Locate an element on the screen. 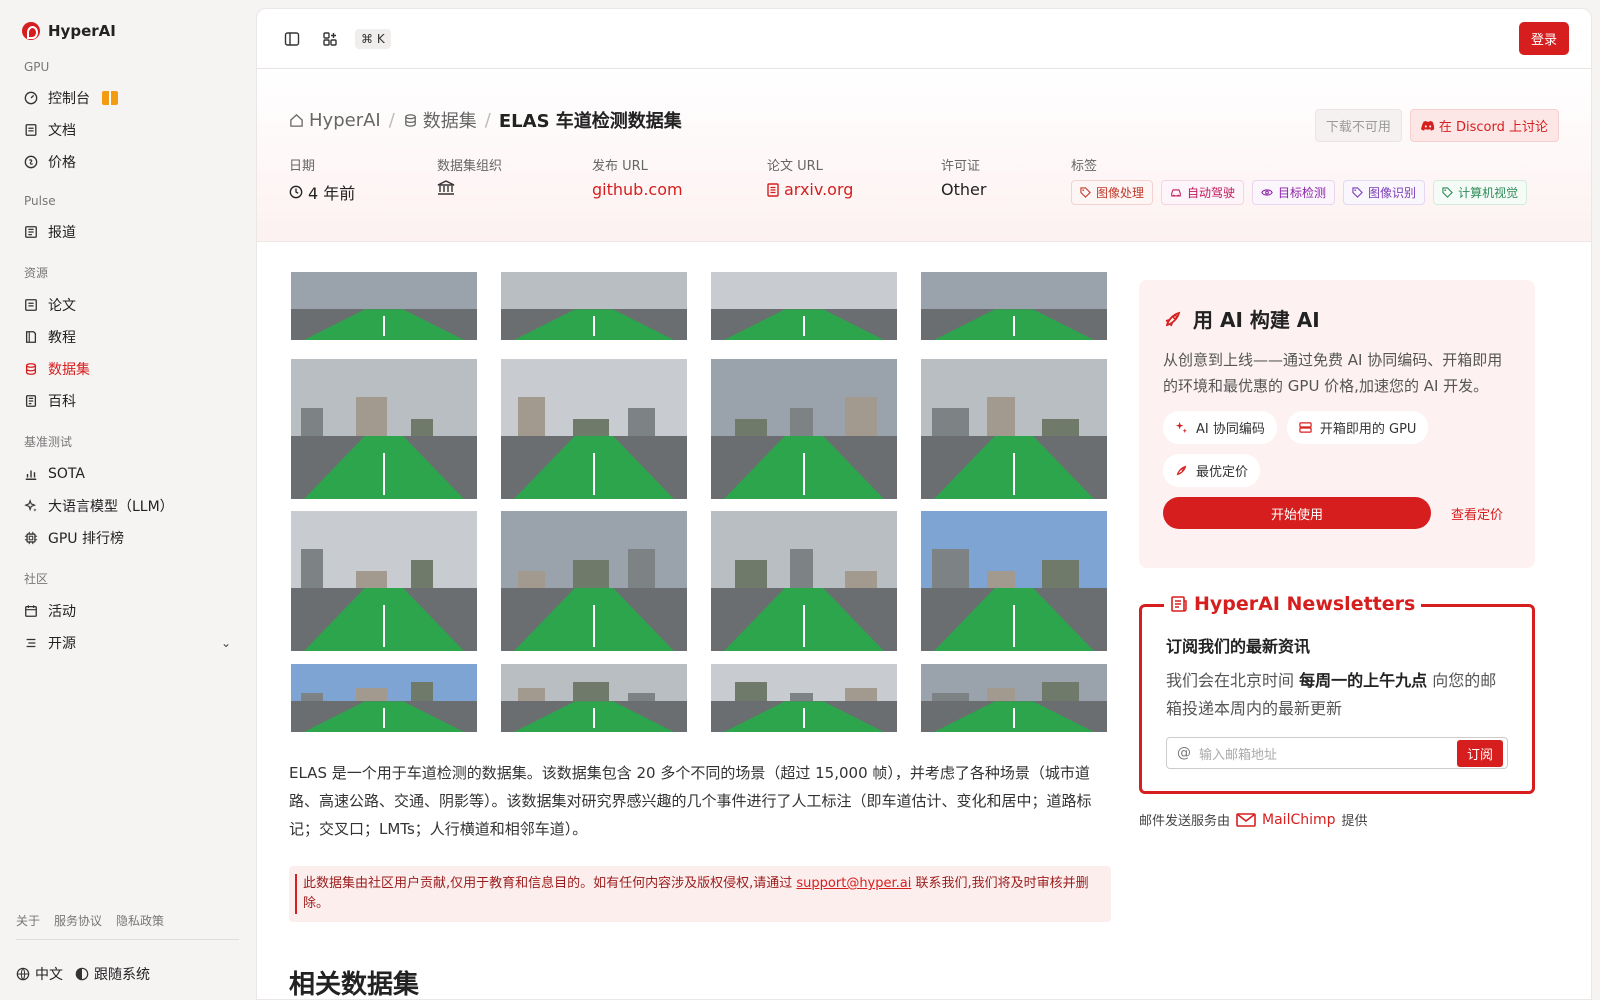  eye-scan-icon is located at coordinates (1267, 192).